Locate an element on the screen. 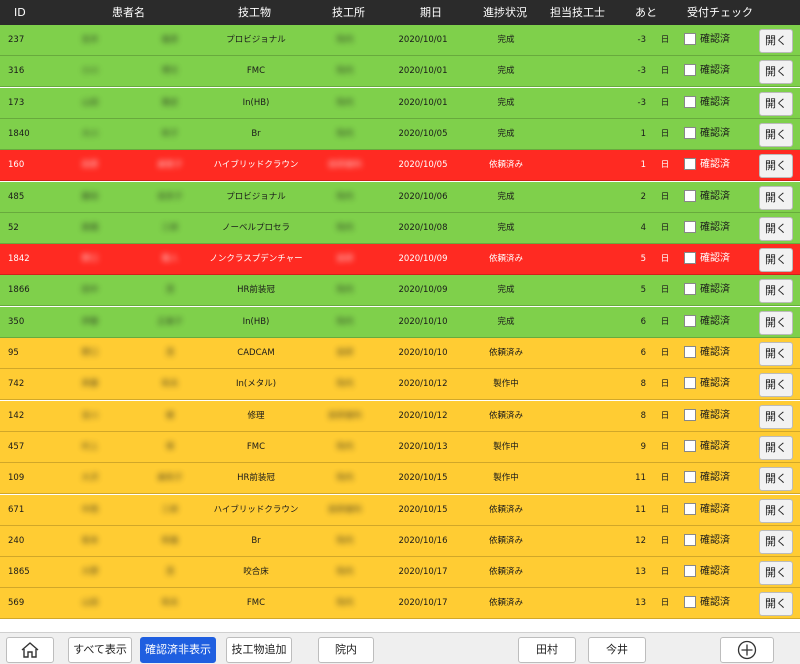  show-all-button: すべて表示 is located at coordinates (100, 650).